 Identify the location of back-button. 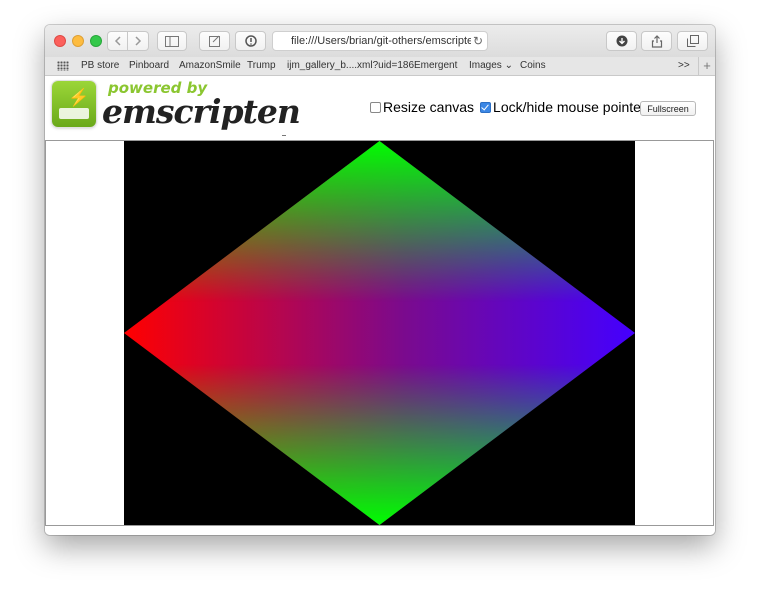
(117, 41).